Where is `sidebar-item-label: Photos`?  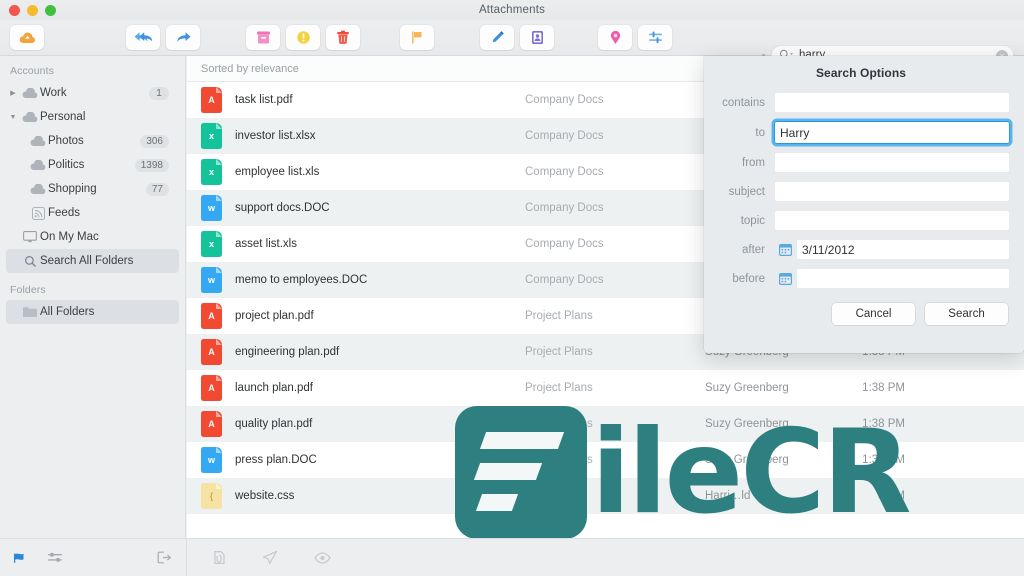
sidebar-item-label: Photos is located at coordinates (66, 141).